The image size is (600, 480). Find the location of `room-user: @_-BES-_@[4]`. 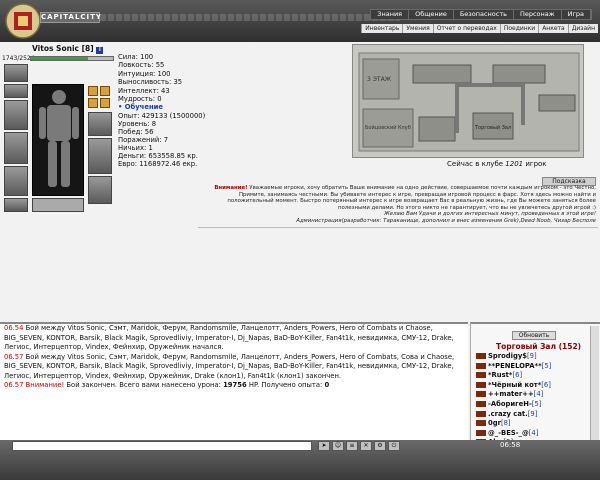

room-user: @_-BES-_@[4] is located at coordinates (513, 434).